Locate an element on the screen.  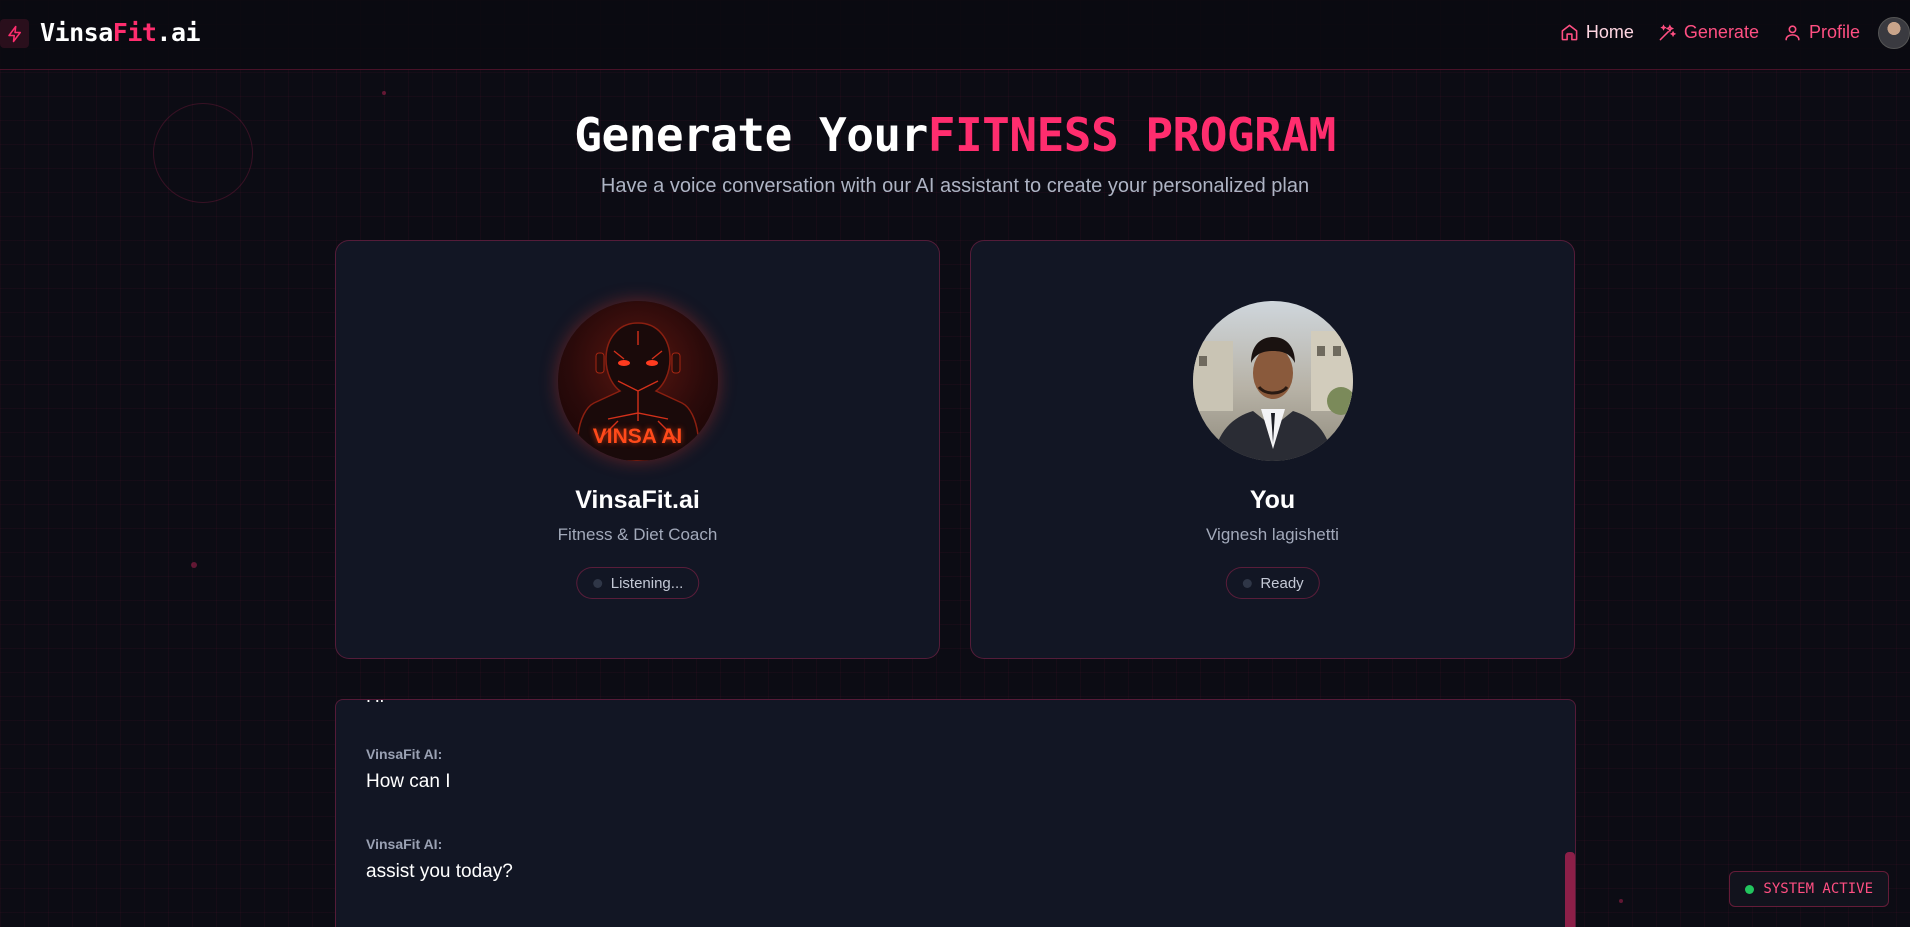
nav-home: Home is located at coordinates (1597, 32).